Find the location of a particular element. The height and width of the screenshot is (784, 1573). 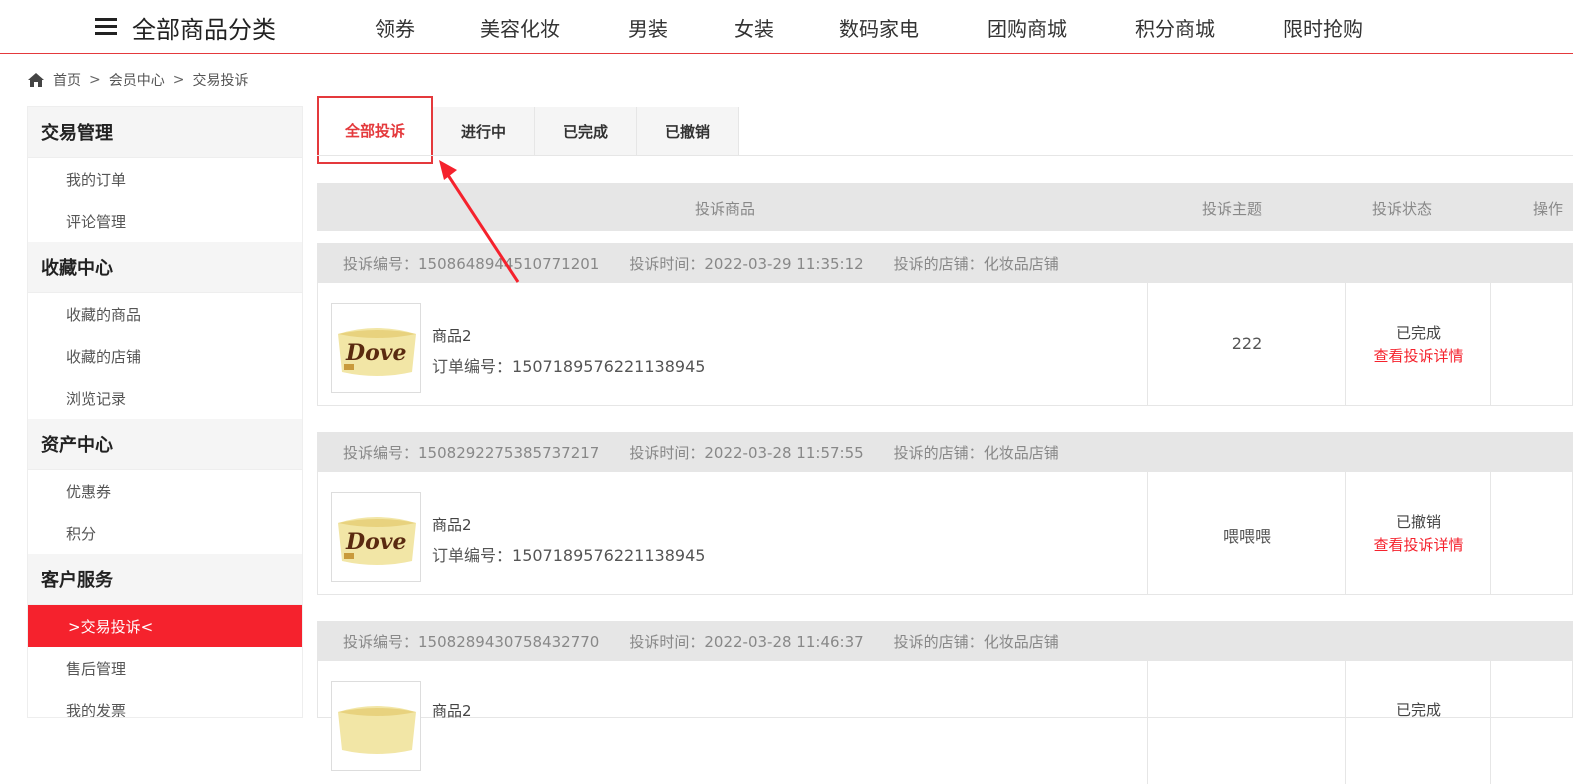

breadcrumb: 首页 > 会员中心 > 交易投诉 is located at coordinates (137, 80).